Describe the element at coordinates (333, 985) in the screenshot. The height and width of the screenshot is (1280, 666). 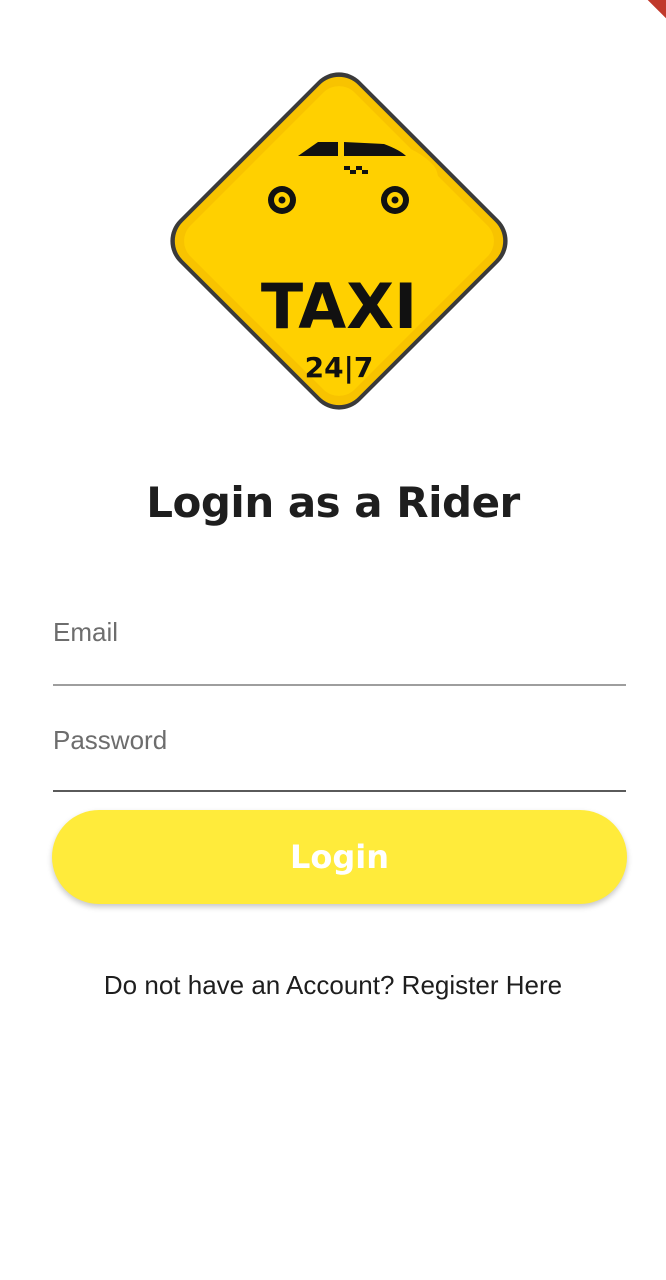
I see `register-link: Do not have an Account? Register Here` at that location.